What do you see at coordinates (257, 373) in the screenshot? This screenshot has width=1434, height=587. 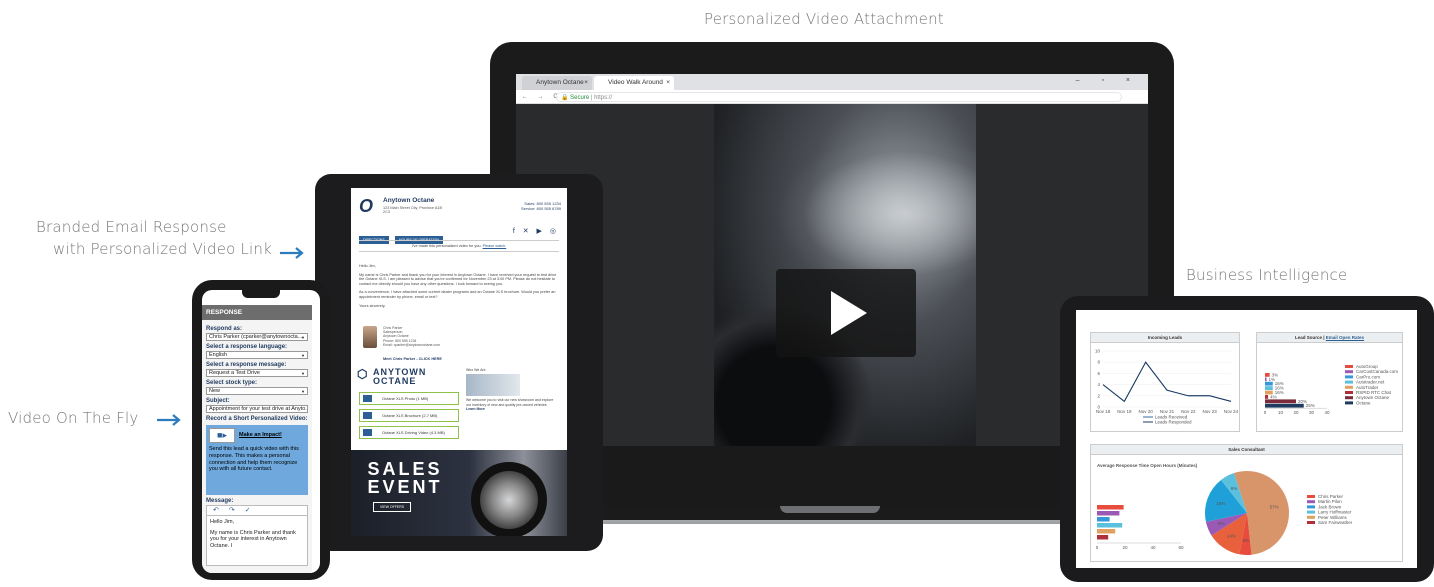 I see `message-select: Request a Test Drive` at bounding box center [257, 373].